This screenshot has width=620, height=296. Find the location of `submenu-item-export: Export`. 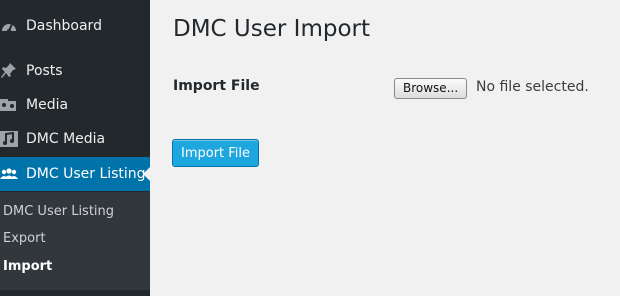

submenu-item-export: Export is located at coordinates (24, 238).